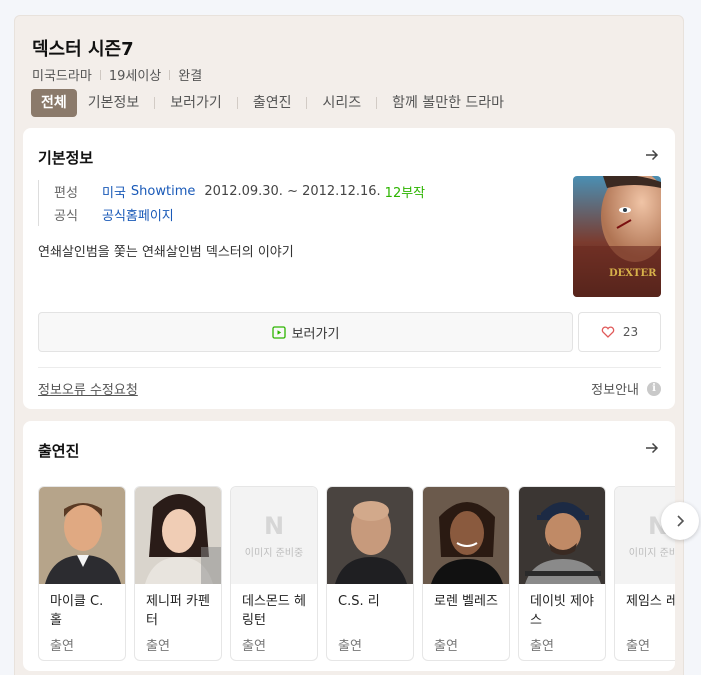 The image size is (701, 675). I want to click on cast-name: 데스몬드 헤링턴, so click(274, 611).